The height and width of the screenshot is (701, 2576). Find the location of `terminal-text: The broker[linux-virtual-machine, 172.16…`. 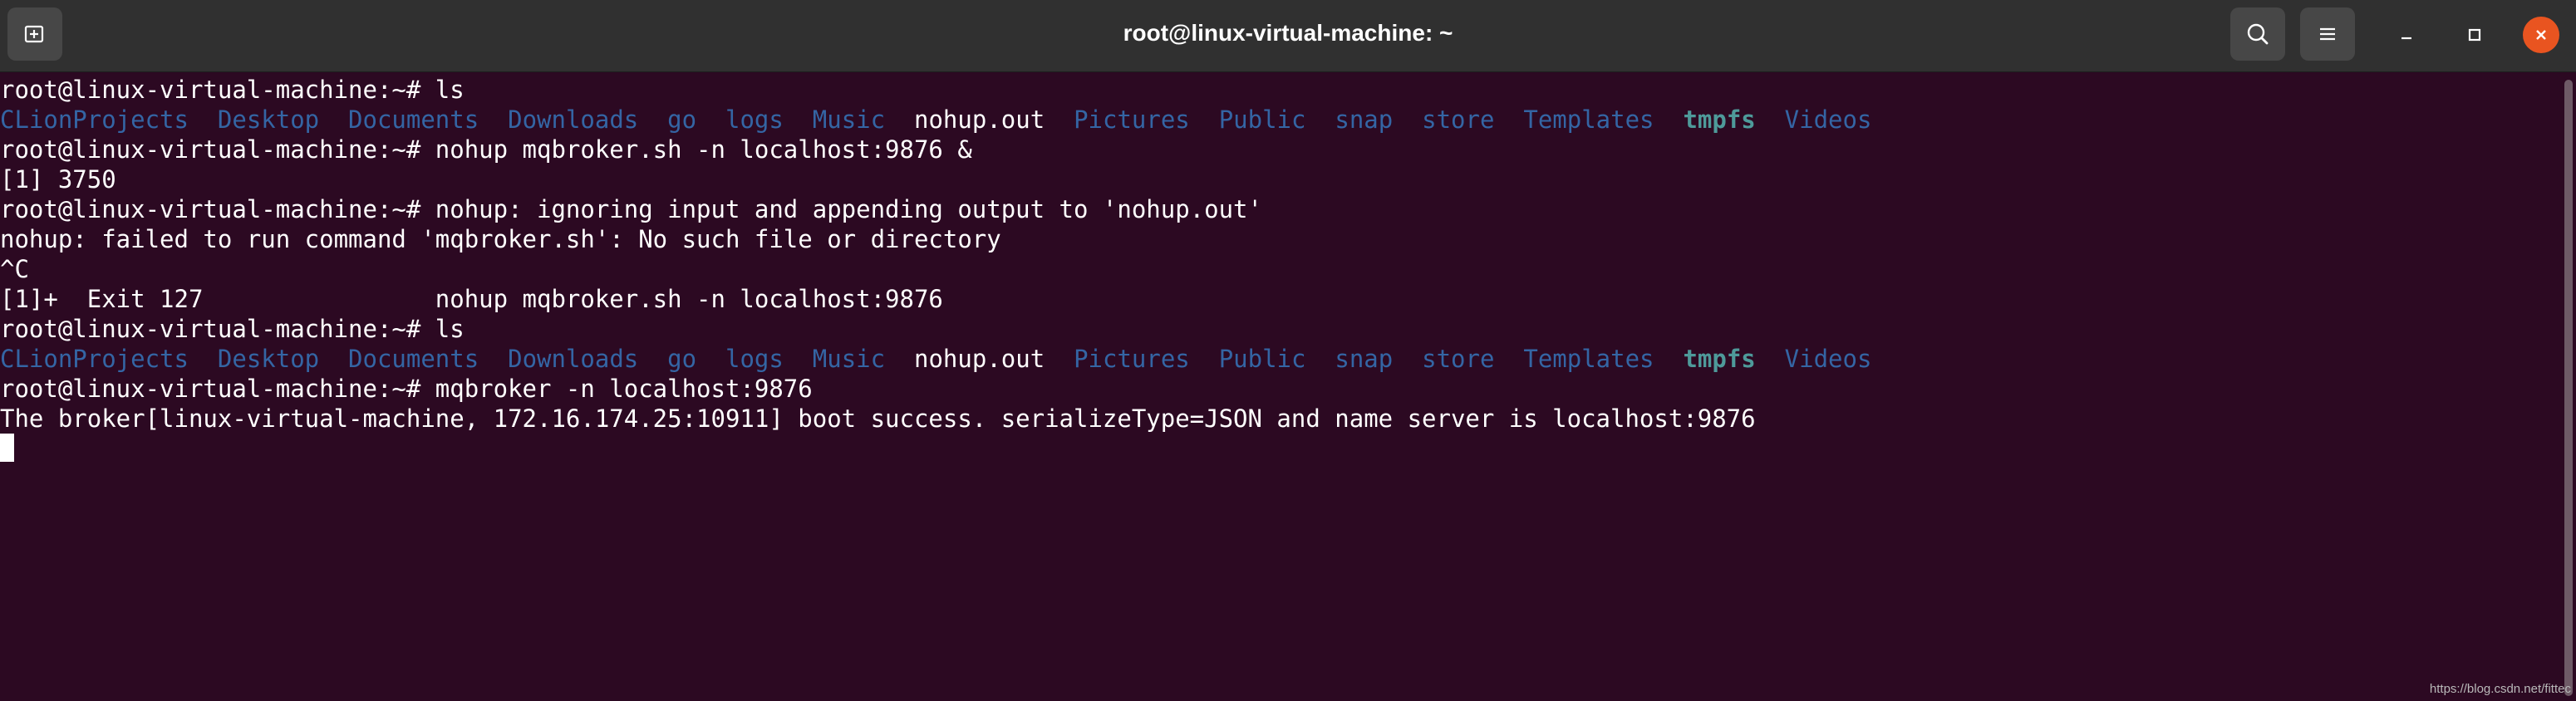

terminal-text: The broker[linux-virtual-machine, 172.16… is located at coordinates (878, 418).